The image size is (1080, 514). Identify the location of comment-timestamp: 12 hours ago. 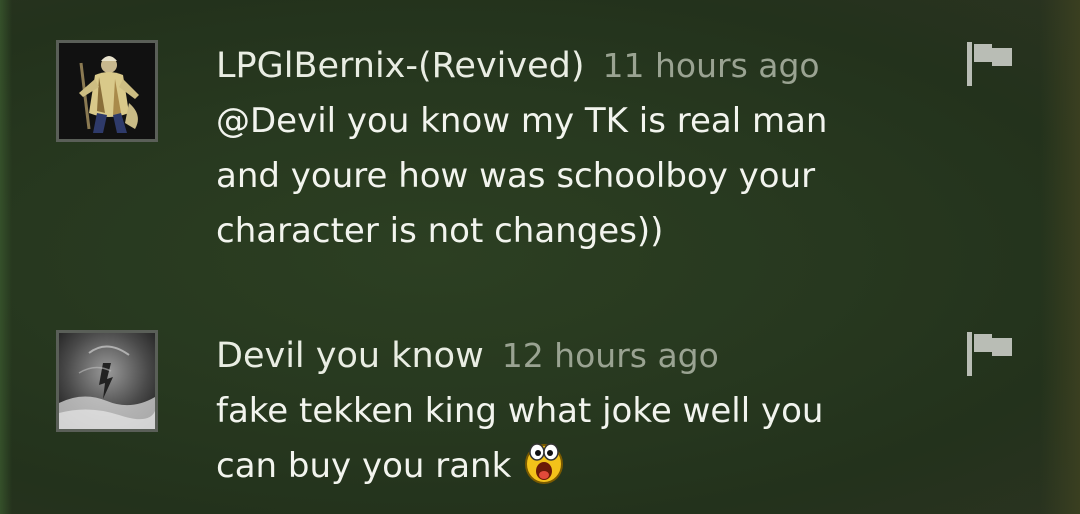
(610, 355).